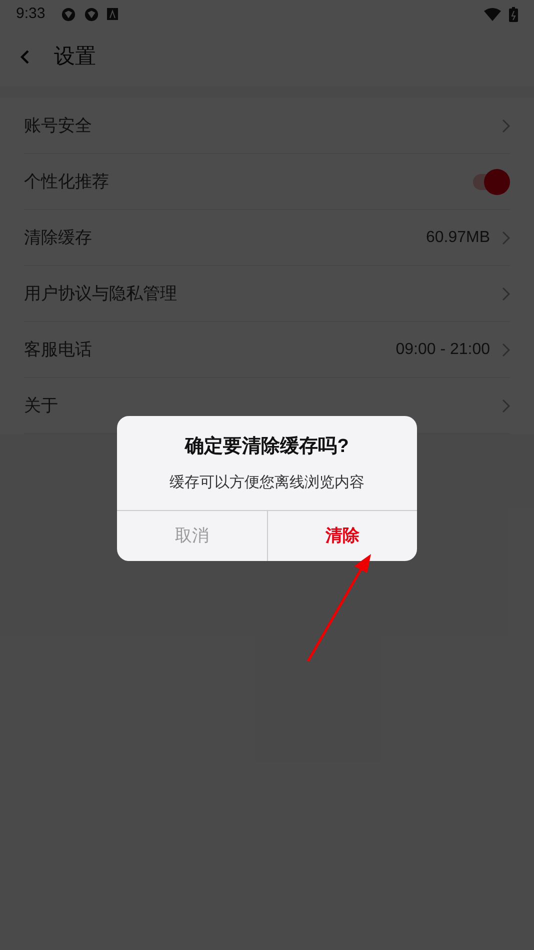 The width and height of the screenshot is (534, 950). What do you see at coordinates (267, 482) in the screenshot?
I see `dialog-message: 缓存可以方便您离线浏览内容` at bounding box center [267, 482].